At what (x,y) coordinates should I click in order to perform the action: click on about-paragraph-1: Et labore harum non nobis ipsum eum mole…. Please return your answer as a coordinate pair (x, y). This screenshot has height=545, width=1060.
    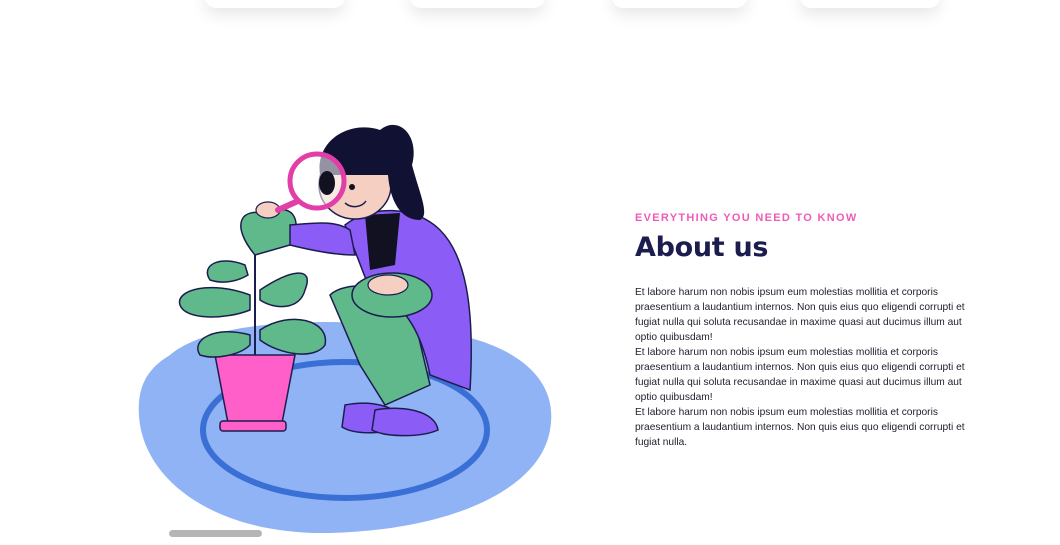
    Looking at the image, I should click on (800, 315).